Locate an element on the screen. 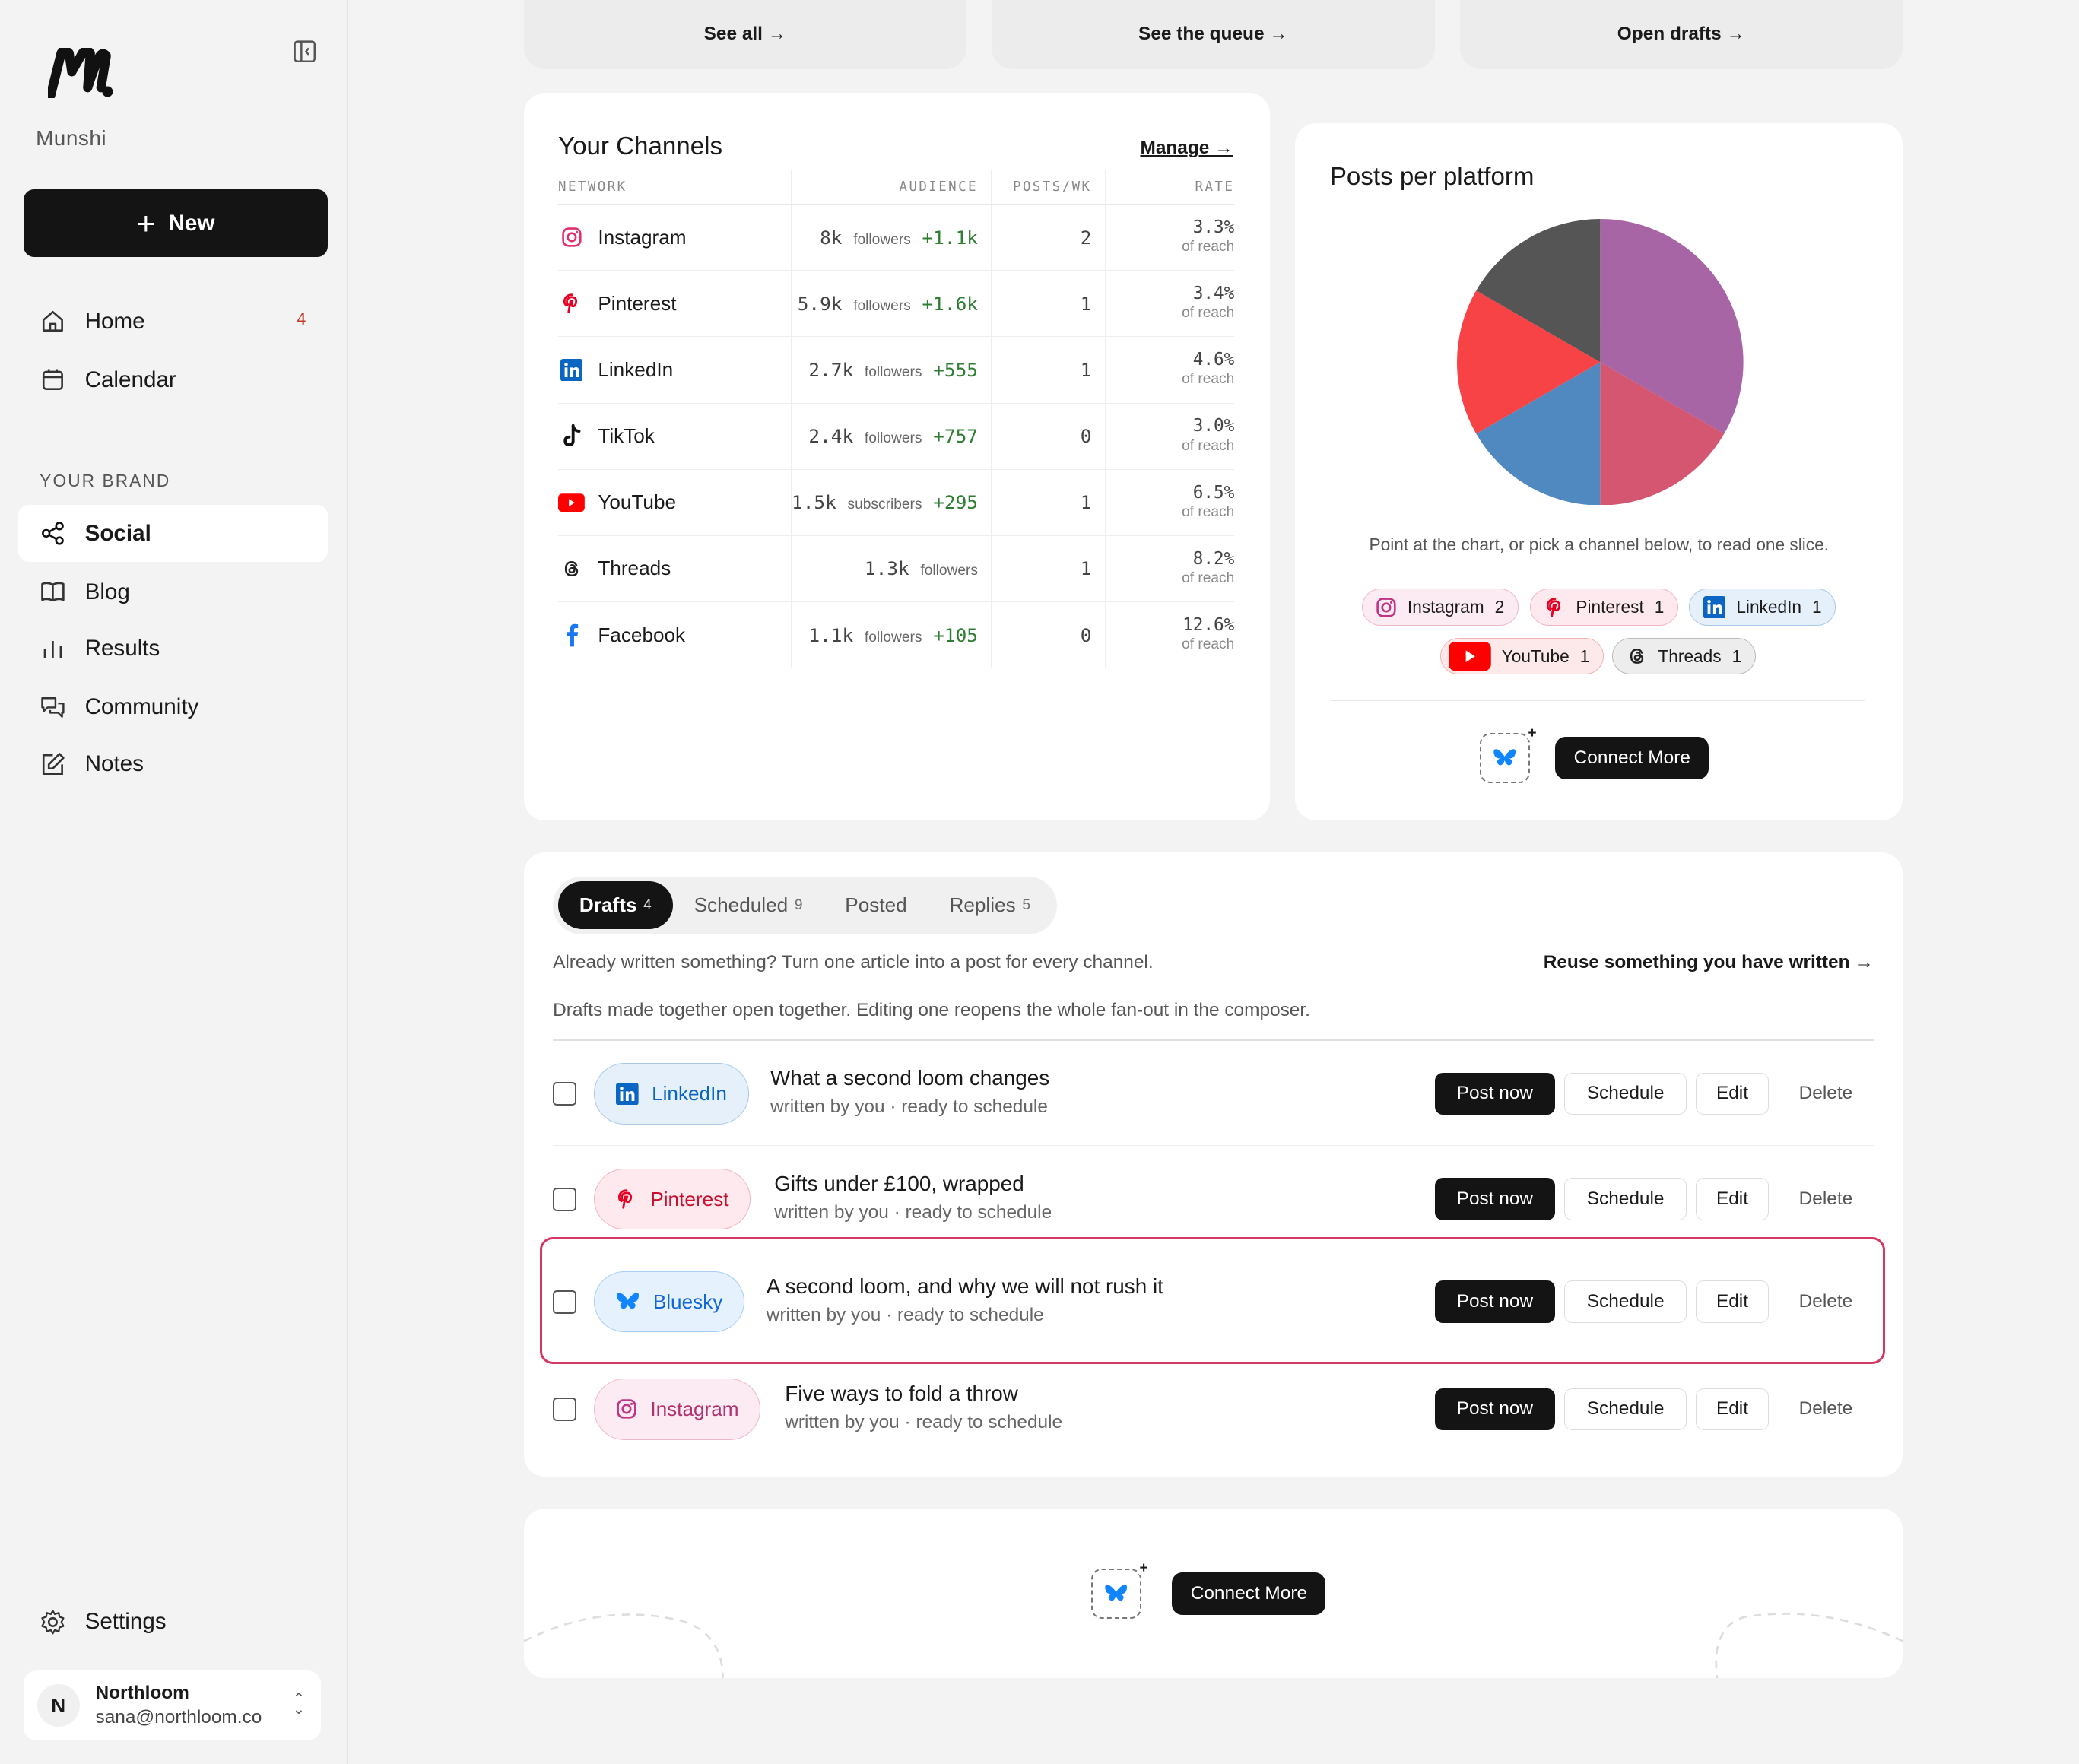  top-card-3: Open drafts → is located at coordinates (1681, 34).